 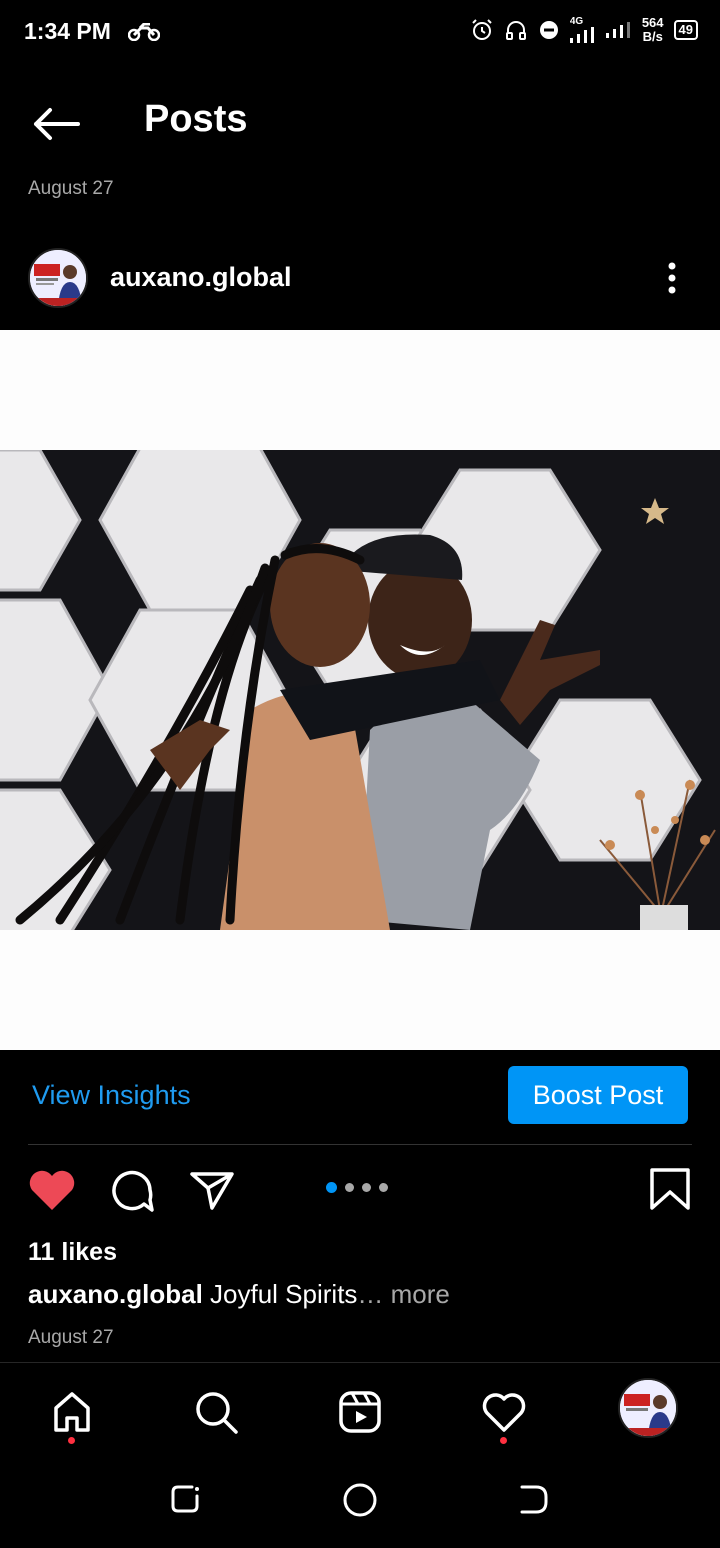 I want to click on avatar-image, so click(x=58, y=278).